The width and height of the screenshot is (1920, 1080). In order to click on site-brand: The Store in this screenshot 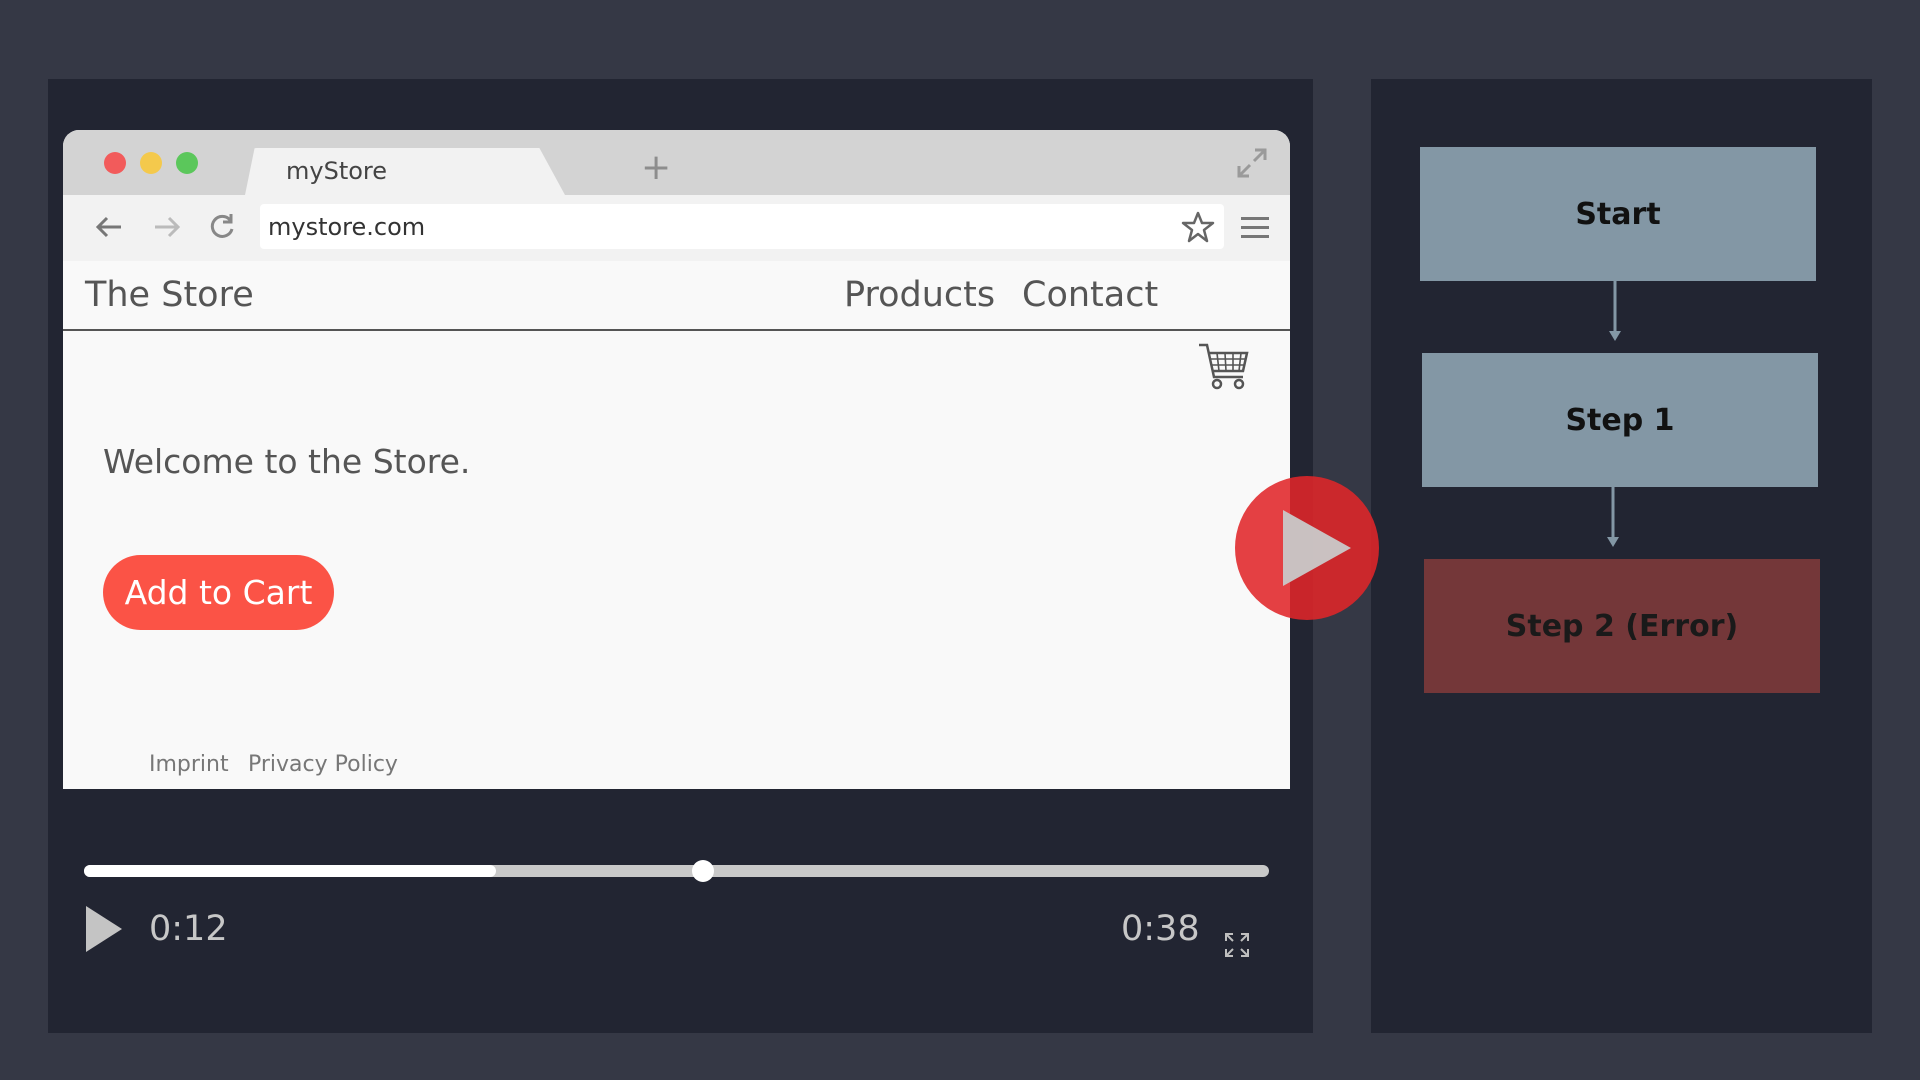, I will do `click(169, 295)`.